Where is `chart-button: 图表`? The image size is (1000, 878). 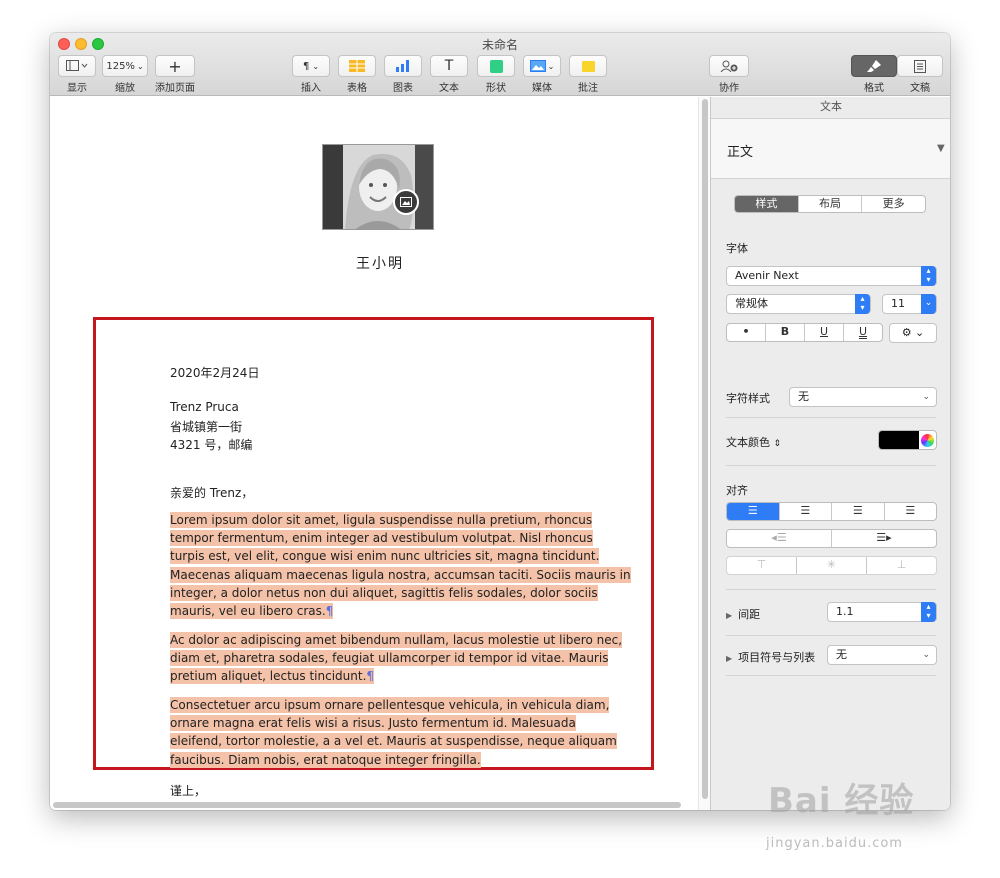
chart-button: 图表 is located at coordinates (403, 74).